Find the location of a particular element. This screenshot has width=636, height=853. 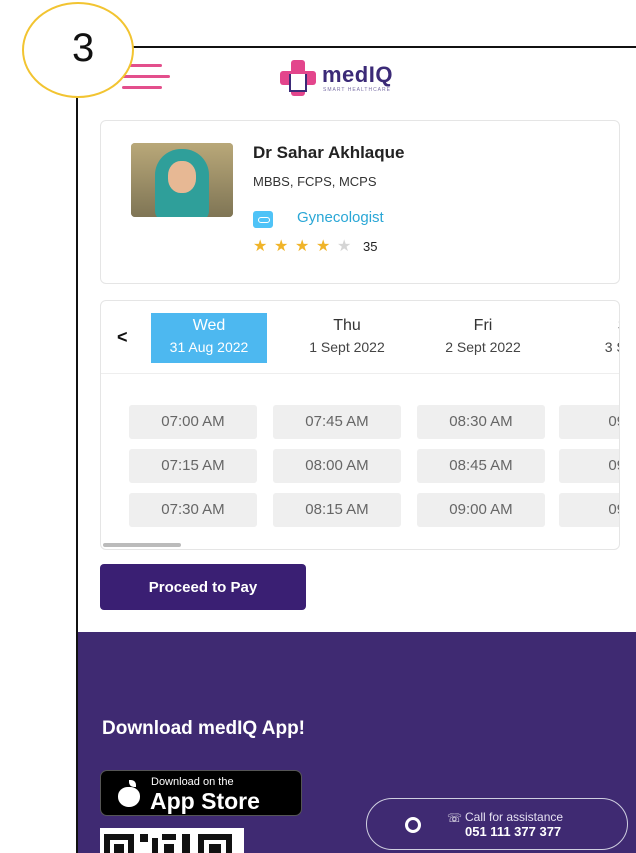

proceed-to-pay-button: Proceed to Pay is located at coordinates (203, 587).